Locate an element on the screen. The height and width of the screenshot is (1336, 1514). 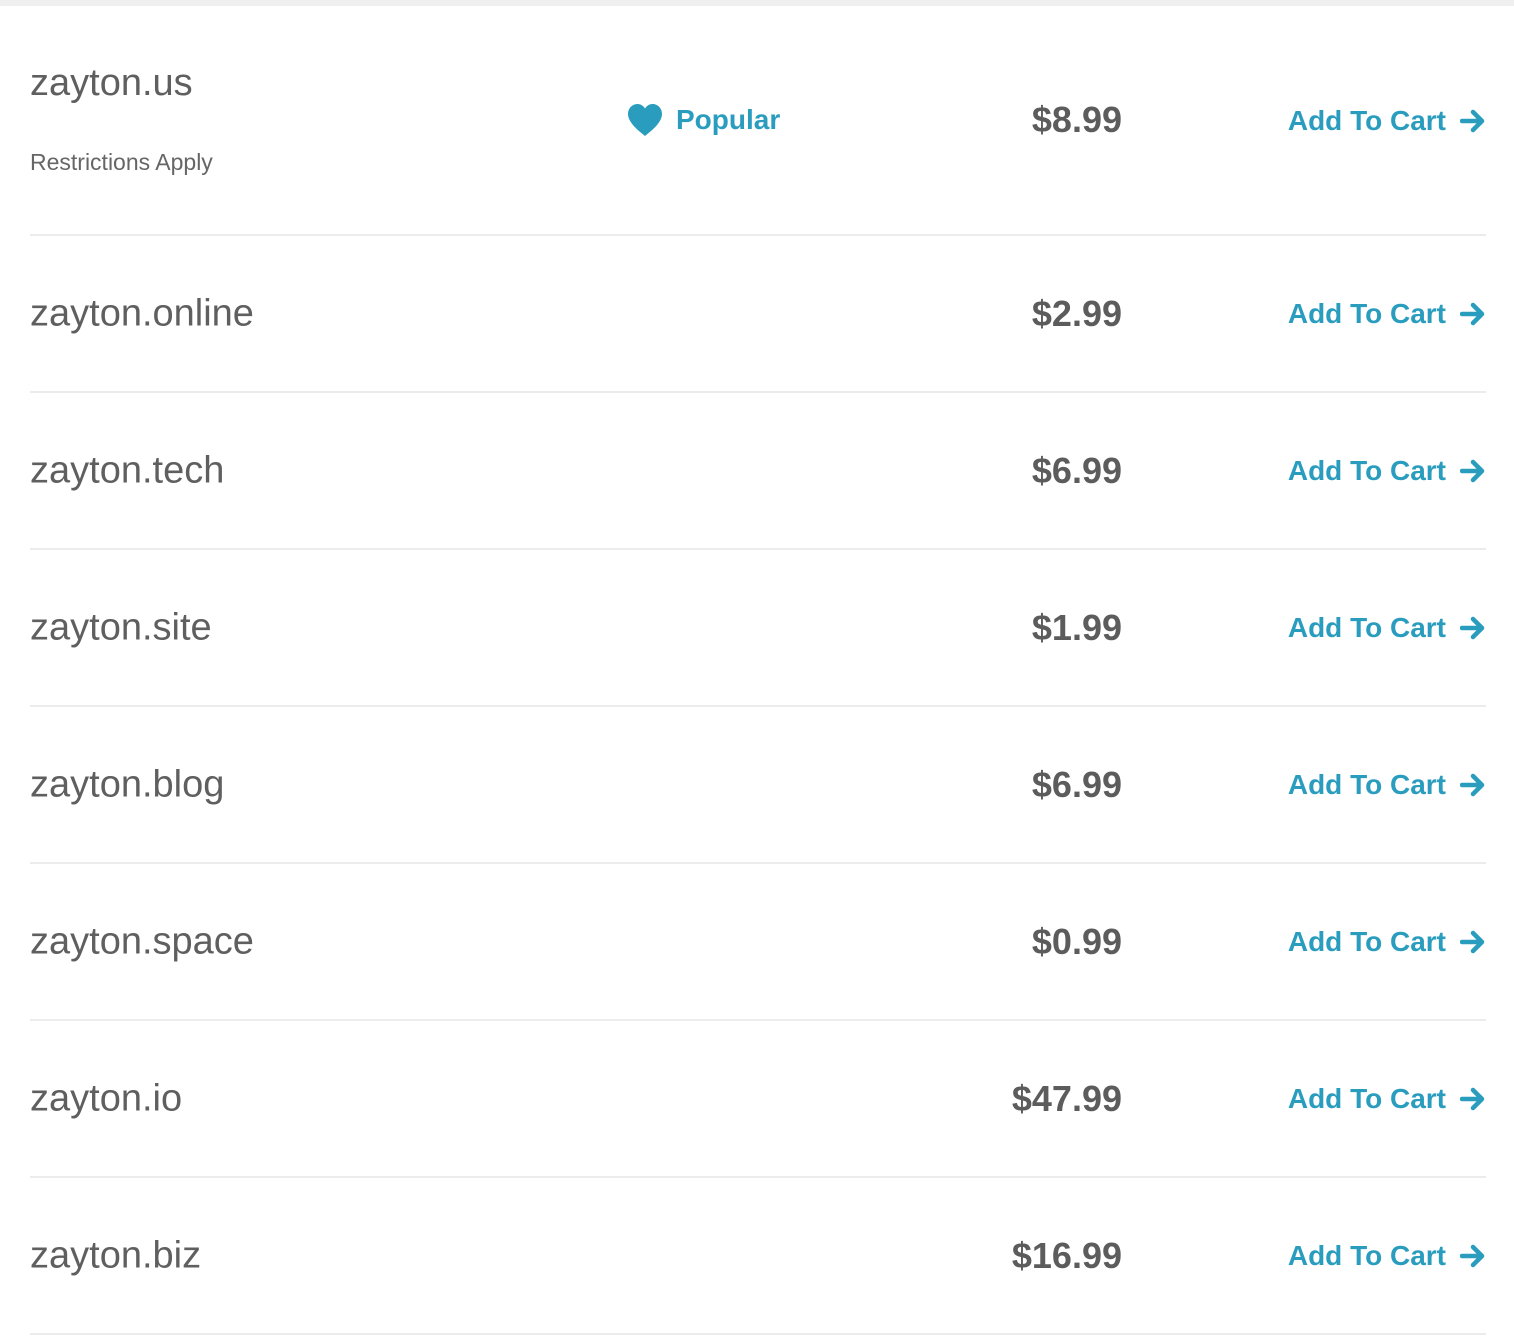
domain-name: zayton.tech is located at coordinates (127, 470).